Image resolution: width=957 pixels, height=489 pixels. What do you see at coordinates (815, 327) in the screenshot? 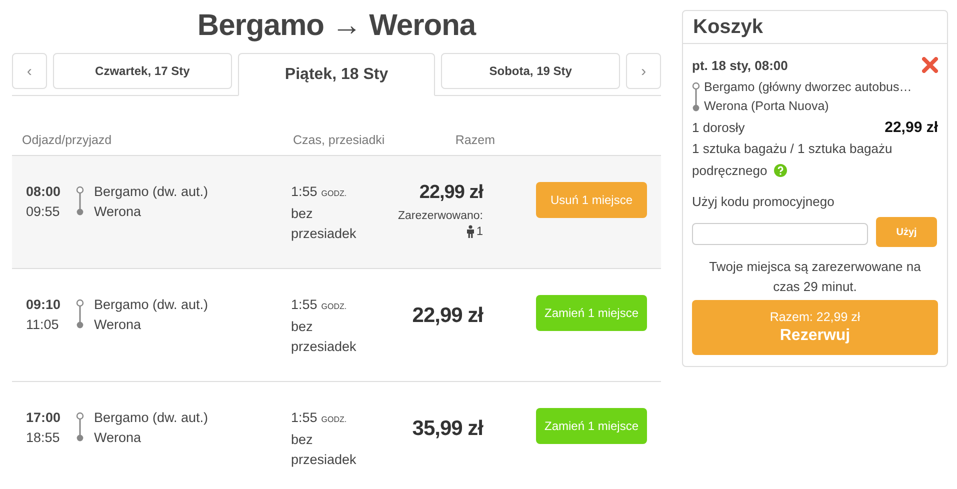
I see `book-button: Razem: 22,99 zł Rezerwuj` at bounding box center [815, 327].